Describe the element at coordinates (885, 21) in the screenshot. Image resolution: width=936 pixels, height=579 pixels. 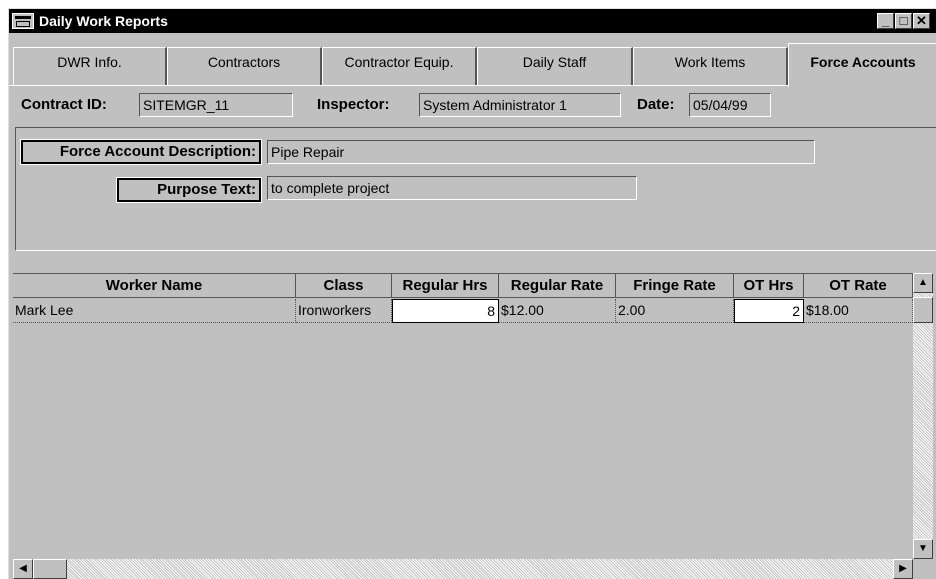
I see `minimize-button: _` at that location.